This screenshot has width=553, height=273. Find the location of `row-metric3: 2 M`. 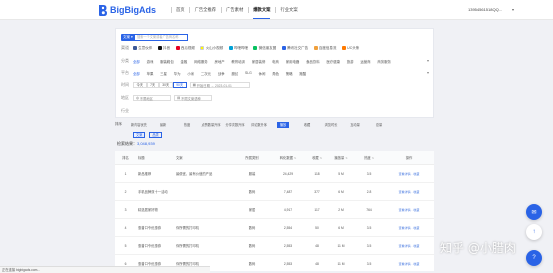

row-metric3: 2 M is located at coordinates (341, 209).